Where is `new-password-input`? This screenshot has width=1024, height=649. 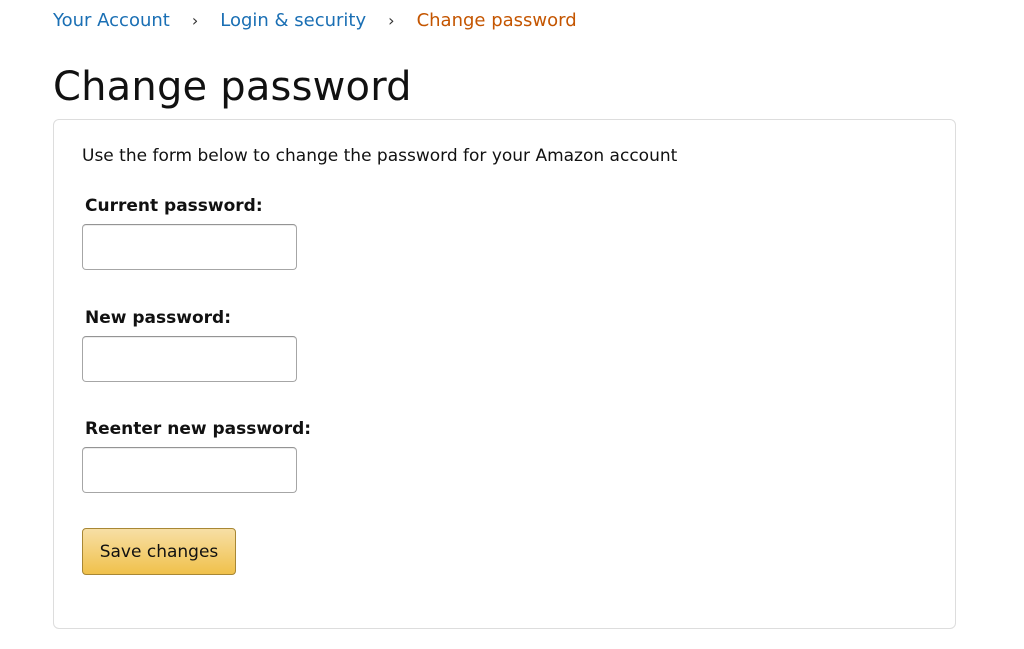 new-password-input is located at coordinates (189, 359).